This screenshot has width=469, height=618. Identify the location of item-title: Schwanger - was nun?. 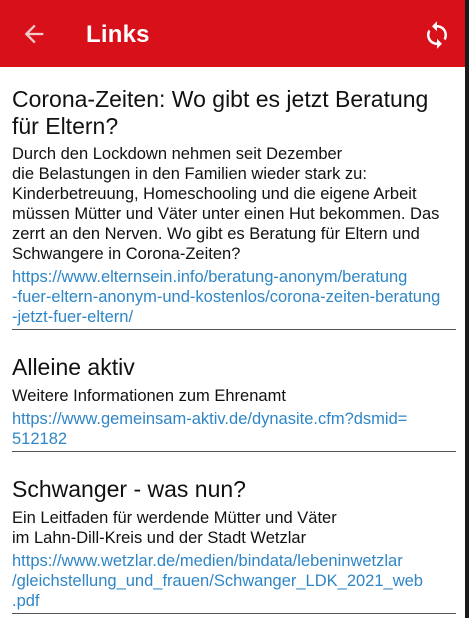
(129, 489).